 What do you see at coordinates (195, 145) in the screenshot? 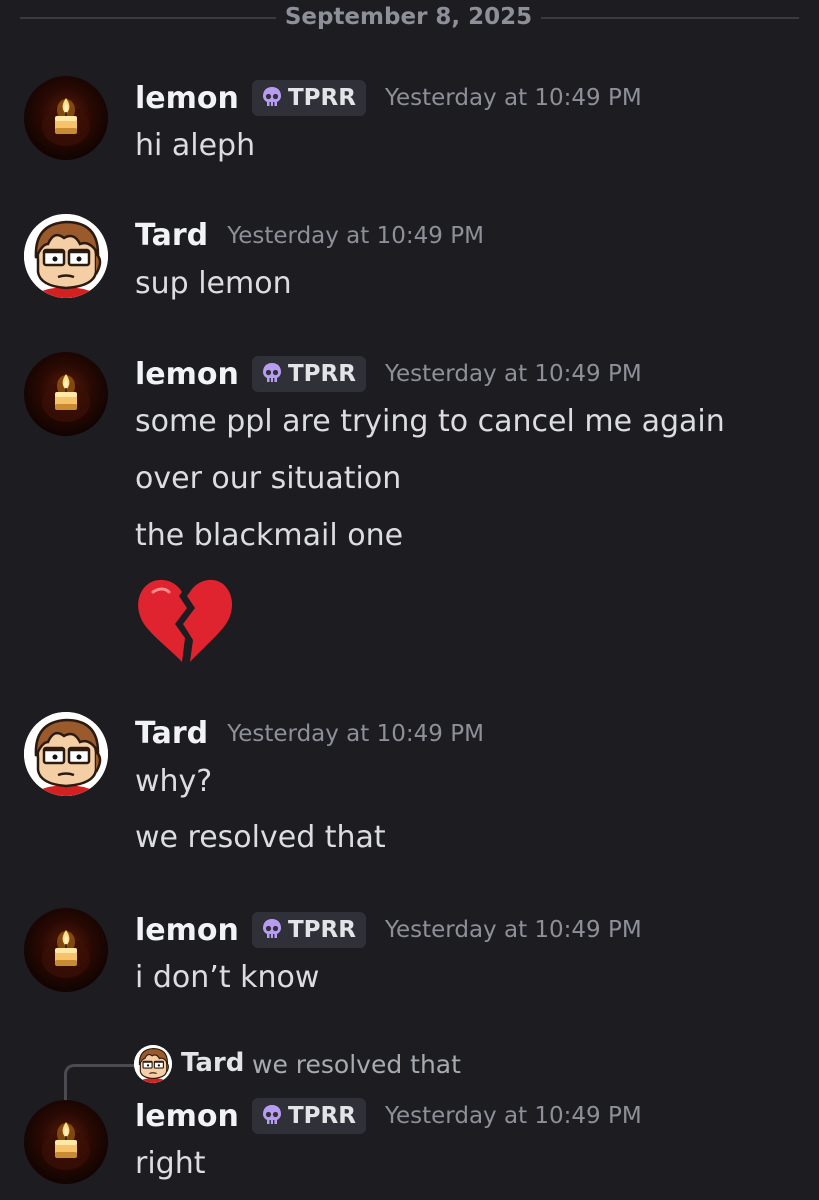
I see `message-text: hi aleph` at bounding box center [195, 145].